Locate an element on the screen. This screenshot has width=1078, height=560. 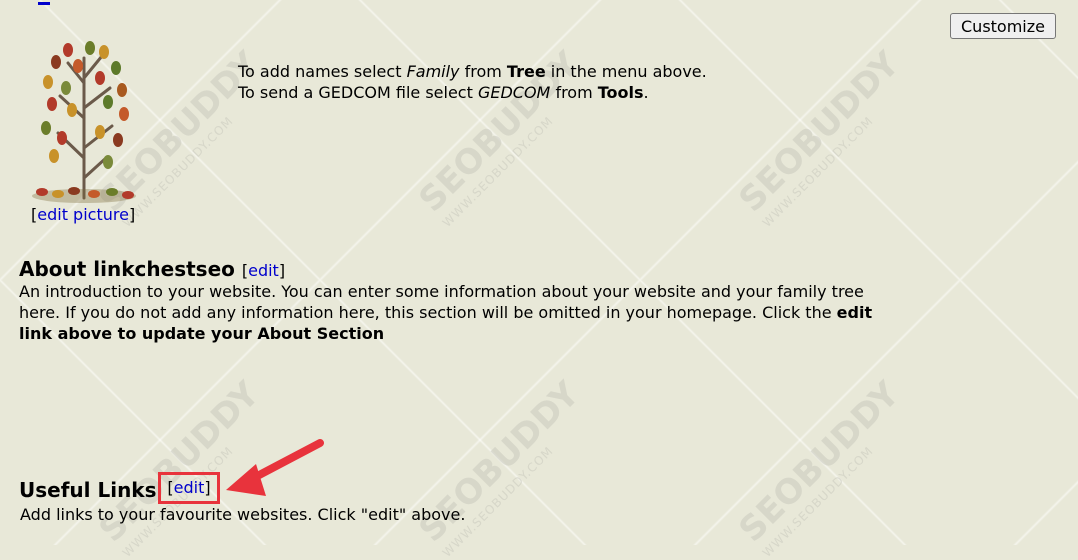
instruction-text: . is located at coordinates (646, 92).